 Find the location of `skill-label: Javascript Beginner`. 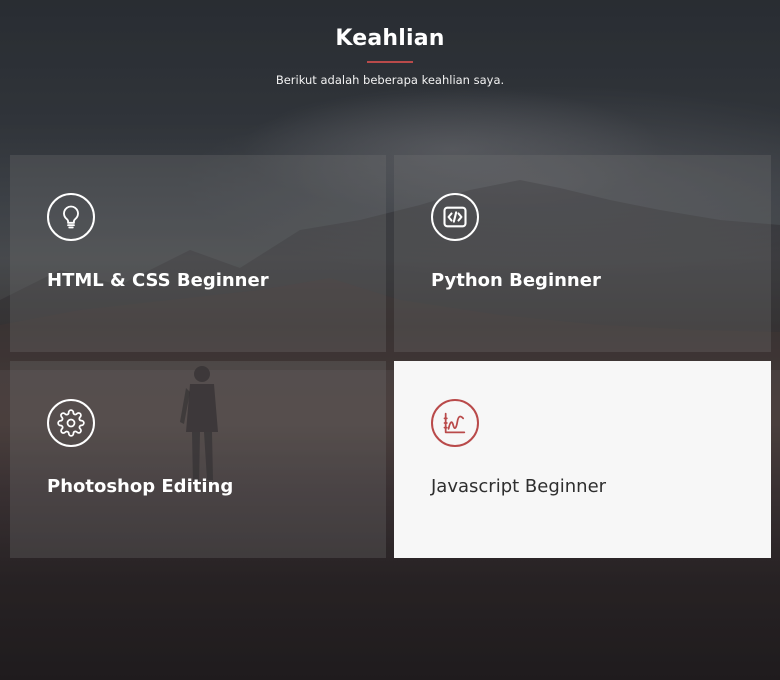

skill-label: Javascript Beginner is located at coordinates (519, 486).